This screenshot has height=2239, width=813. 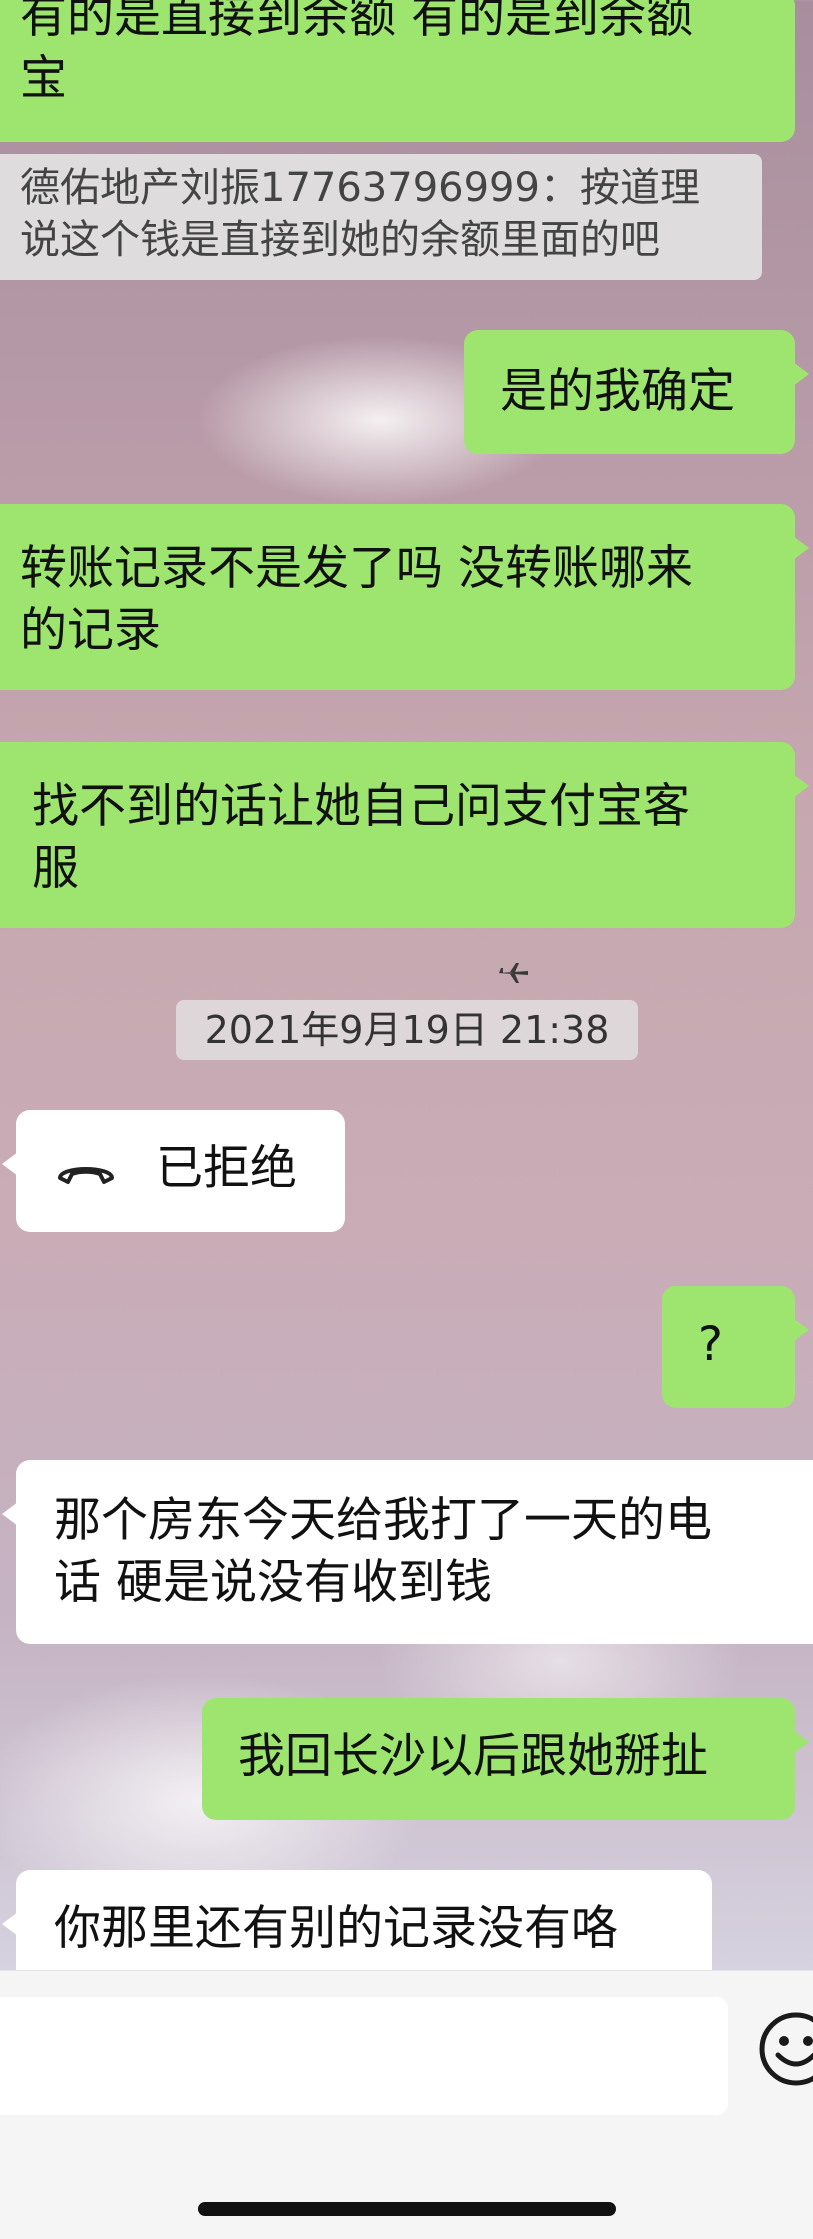 What do you see at coordinates (735, 1347) in the screenshot?
I see `sent-message: ?` at bounding box center [735, 1347].